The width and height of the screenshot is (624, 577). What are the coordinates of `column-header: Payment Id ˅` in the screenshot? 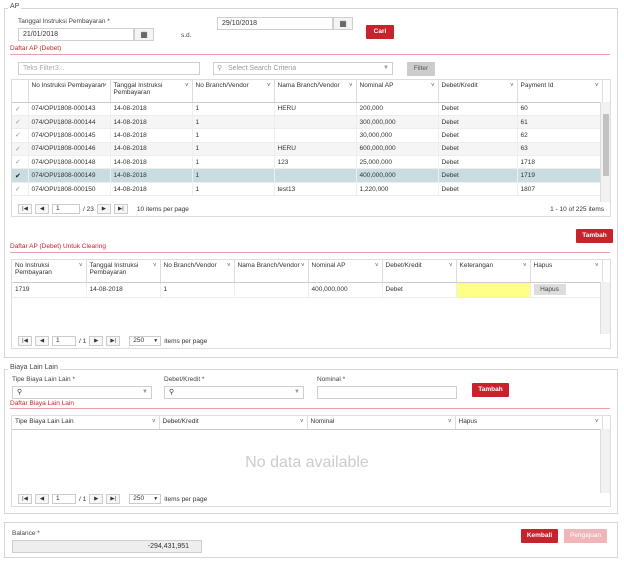 It's located at (560, 91).